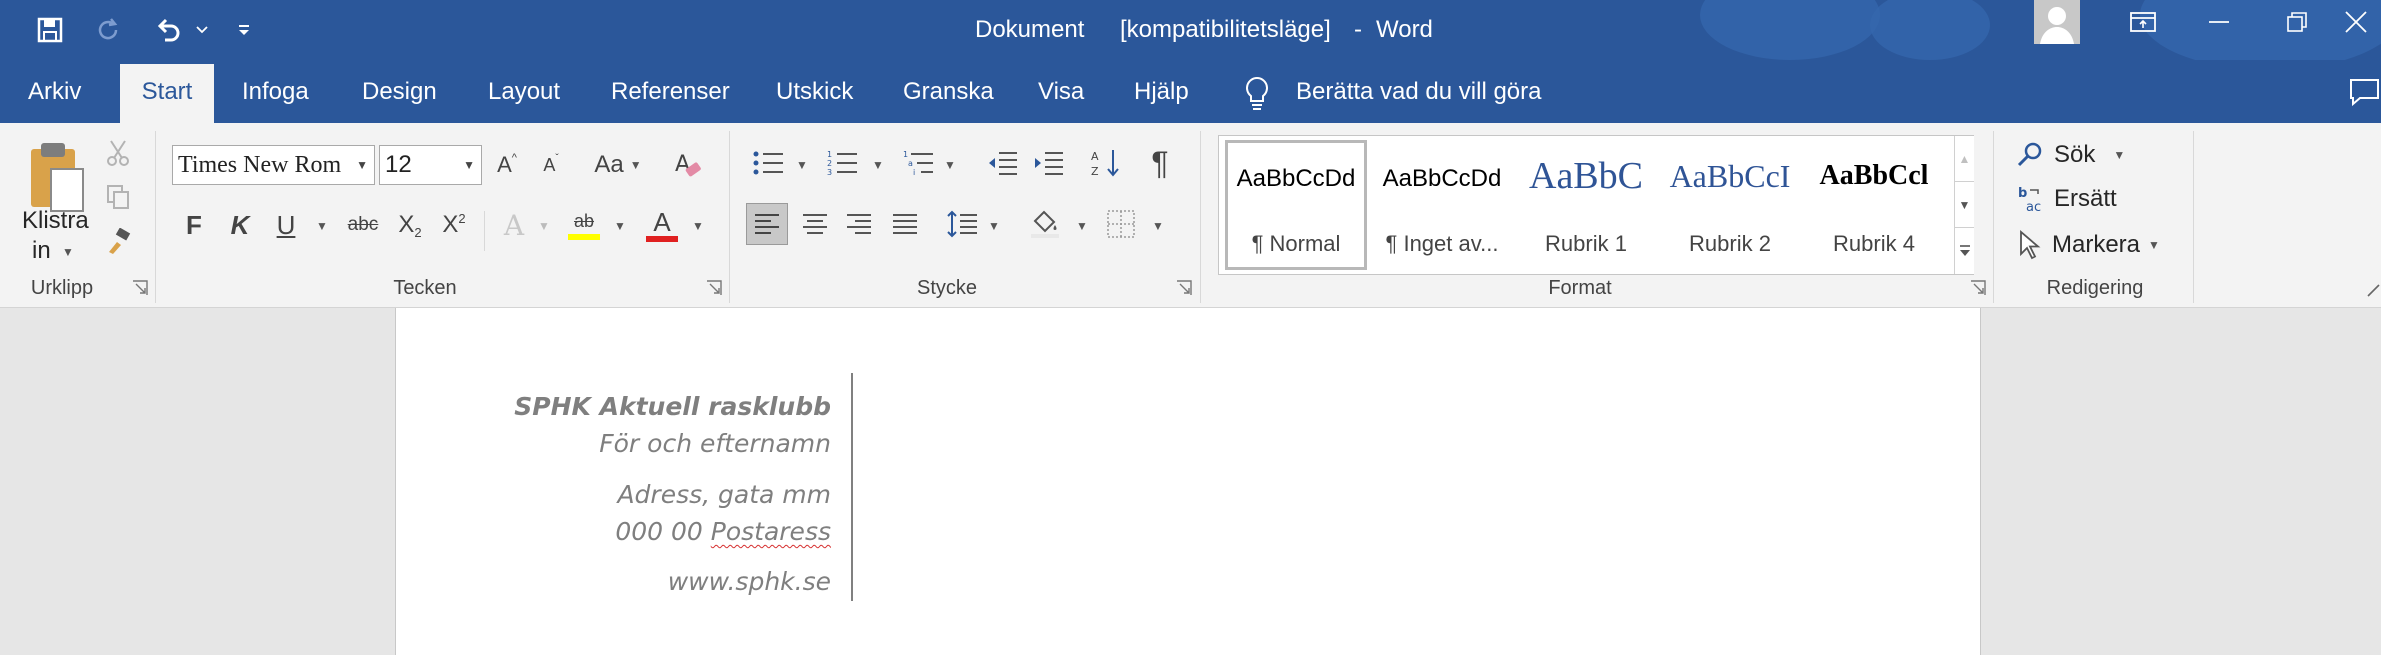 The width and height of the screenshot is (2381, 655). Describe the element at coordinates (363, 225) in the screenshot. I see `strikethrough-button: abc` at that location.